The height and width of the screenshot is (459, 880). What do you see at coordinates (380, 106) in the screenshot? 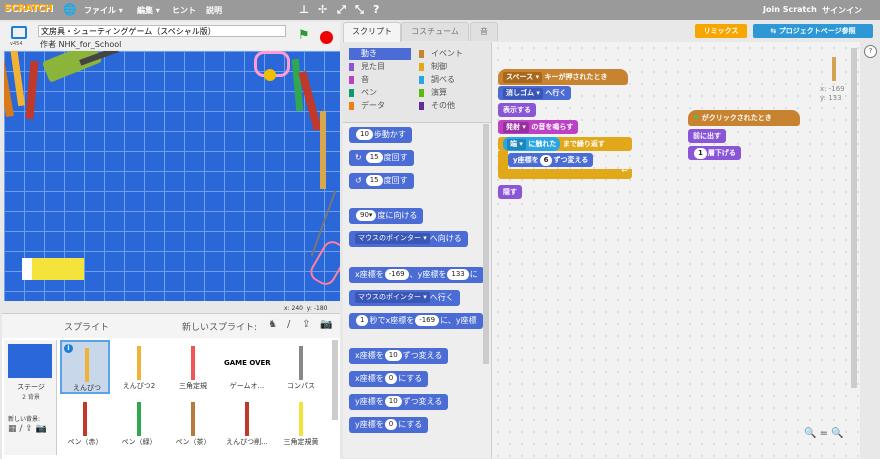
I see `category-4: データ` at bounding box center [380, 106].